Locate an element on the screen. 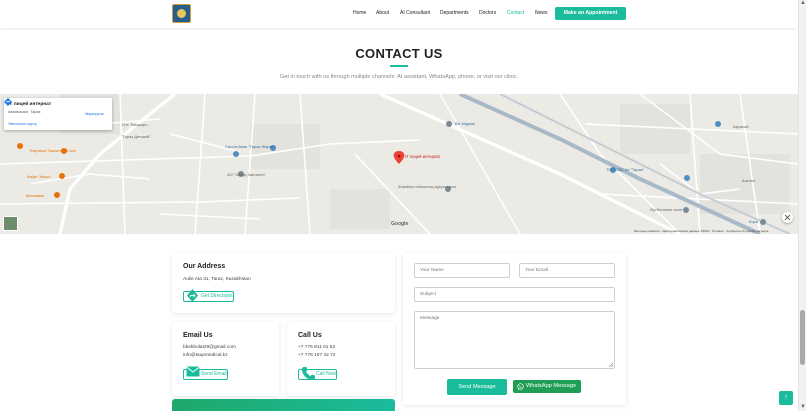 The height and width of the screenshot is (411, 806). nav-doctors: Doctors is located at coordinates (487, 13).